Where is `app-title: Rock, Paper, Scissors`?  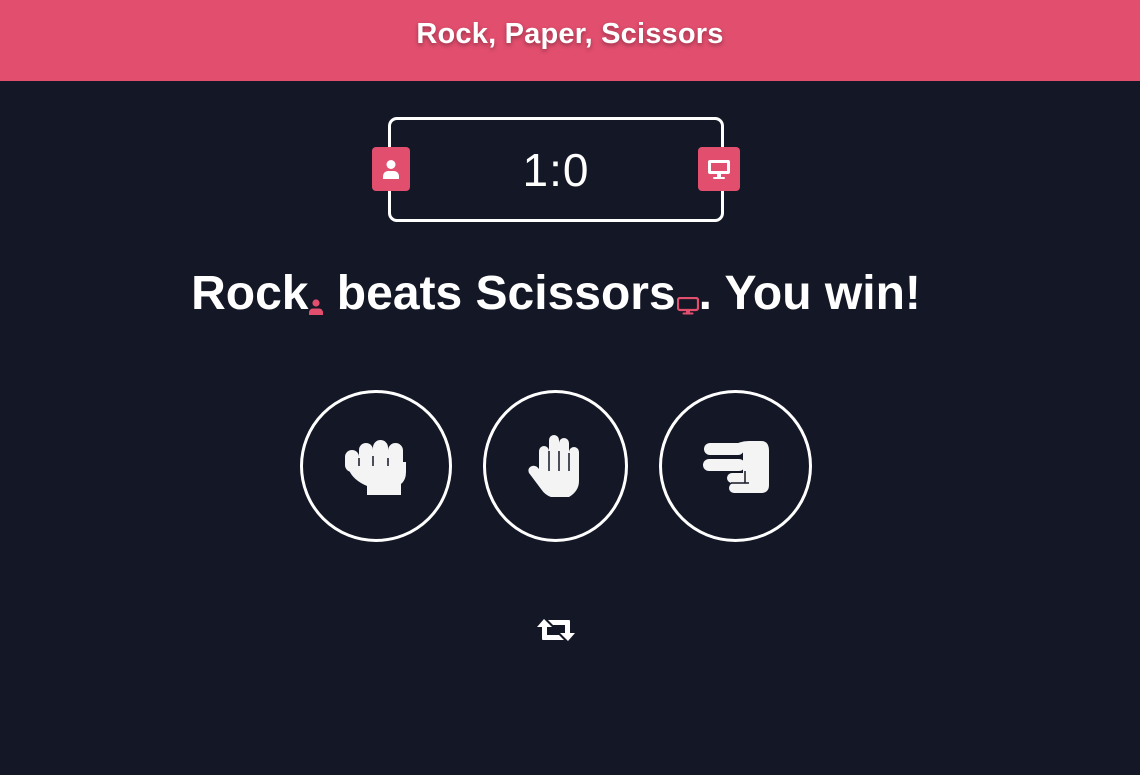
app-title: Rock, Paper, Scissors is located at coordinates (570, 34).